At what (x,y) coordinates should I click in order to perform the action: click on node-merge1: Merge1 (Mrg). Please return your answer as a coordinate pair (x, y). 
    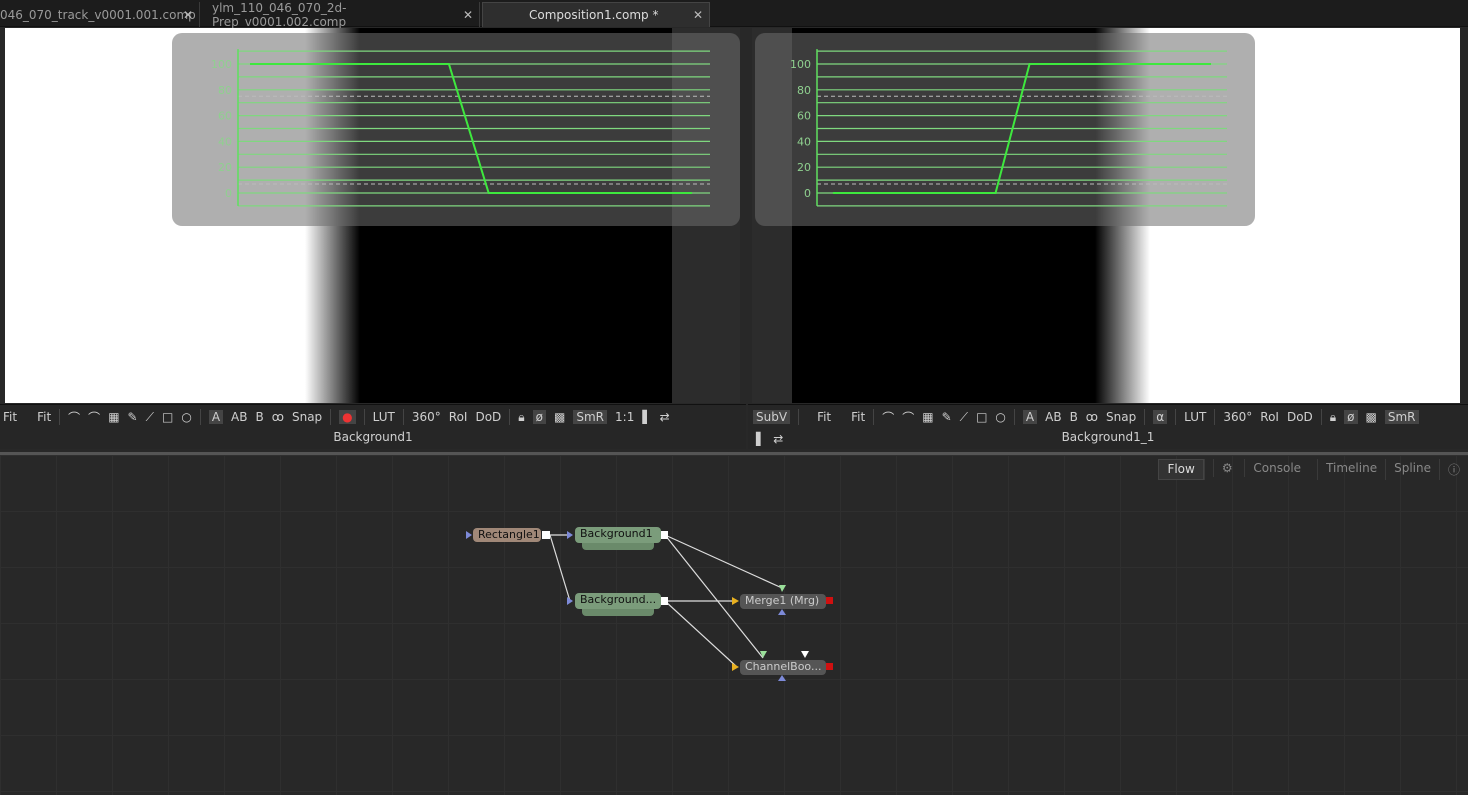
    Looking at the image, I should click on (783, 601).